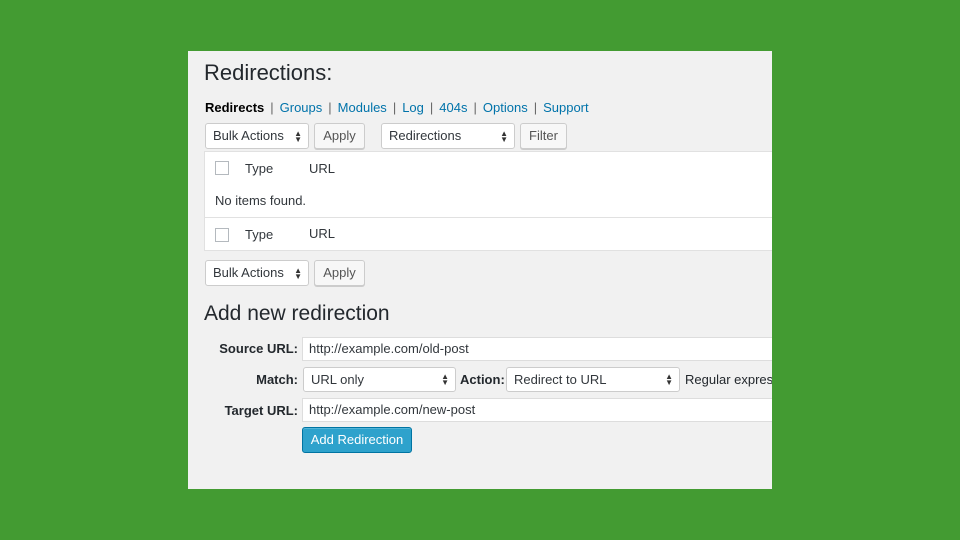 This screenshot has width=960, height=540. I want to click on select-all-checkbox-footer, so click(222, 235).